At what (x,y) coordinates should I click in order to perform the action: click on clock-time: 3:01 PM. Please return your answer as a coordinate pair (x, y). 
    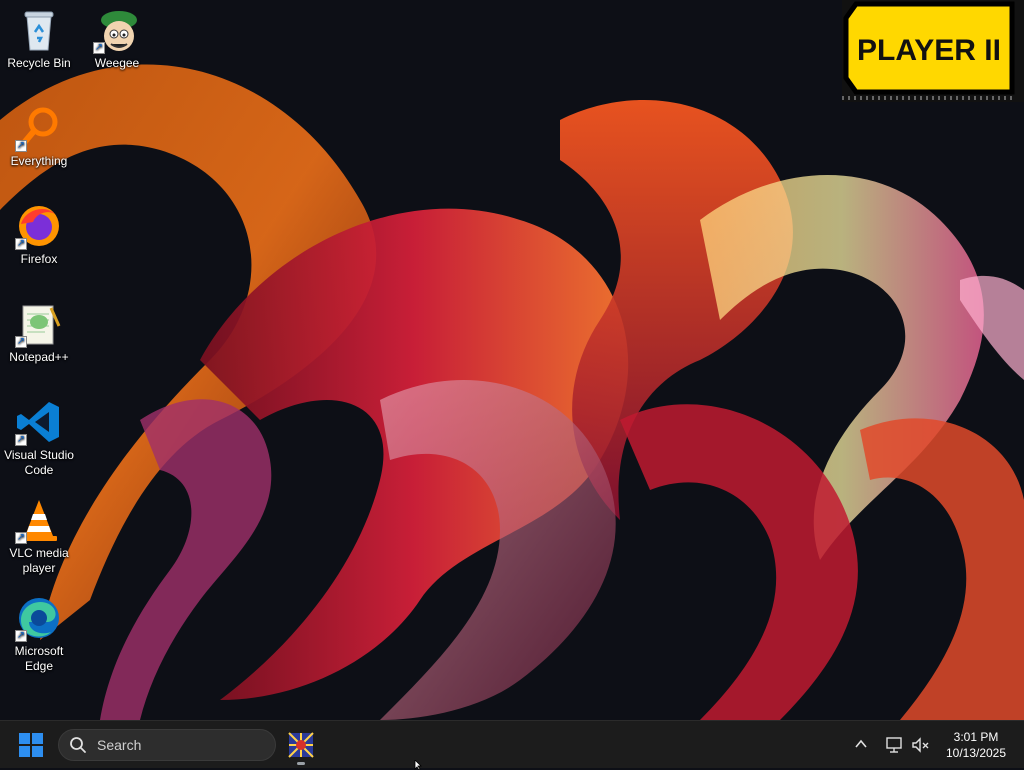
    Looking at the image, I should click on (976, 737).